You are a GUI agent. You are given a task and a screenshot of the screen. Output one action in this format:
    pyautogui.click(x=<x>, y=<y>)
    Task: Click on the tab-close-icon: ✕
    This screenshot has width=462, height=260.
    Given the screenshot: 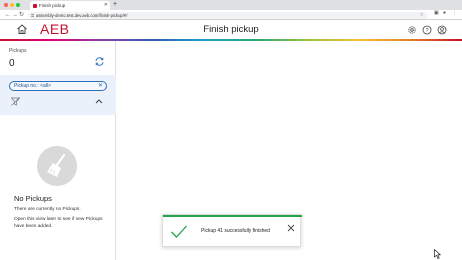 What is the action you would take?
    pyautogui.click(x=106, y=5)
    